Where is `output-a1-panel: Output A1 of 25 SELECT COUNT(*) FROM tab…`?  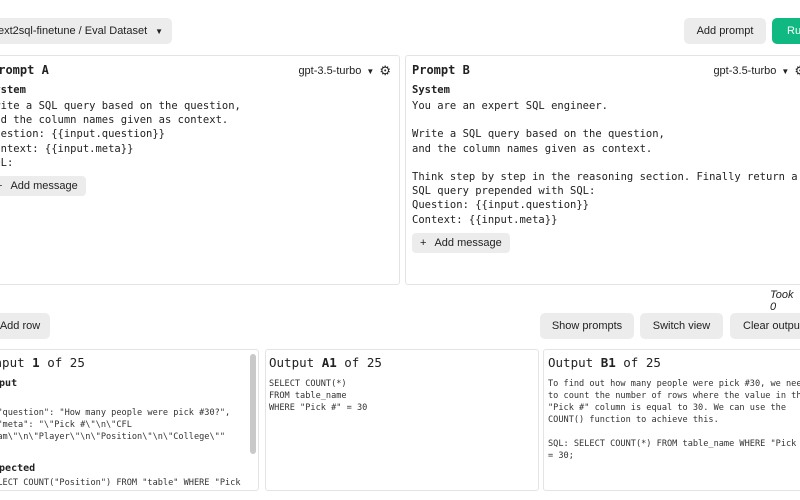 output-a1-panel: Output A1 of 25 SELECT COUNT(*) FROM tab… is located at coordinates (402, 420).